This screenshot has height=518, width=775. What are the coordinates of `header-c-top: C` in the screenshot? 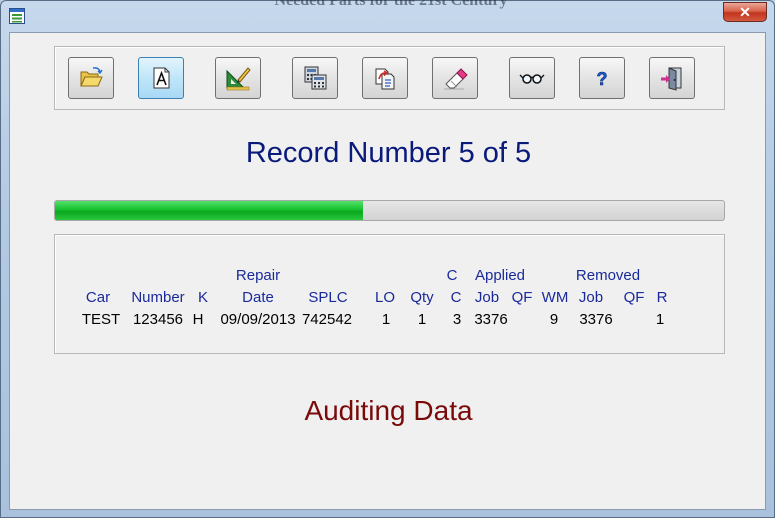 It's located at (452, 275).